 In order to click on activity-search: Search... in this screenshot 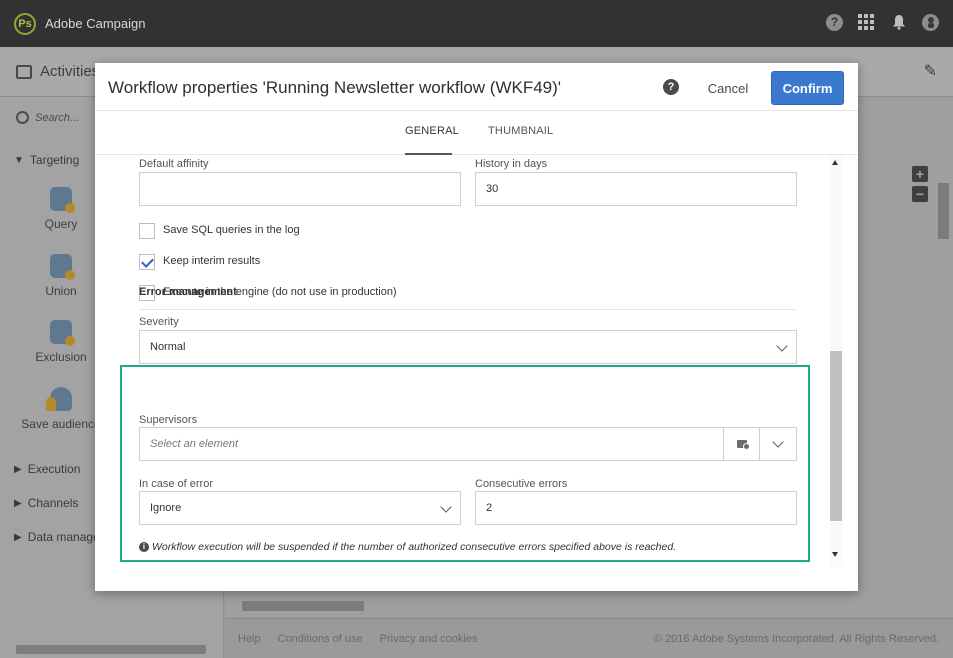, I will do `click(47, 117)`.